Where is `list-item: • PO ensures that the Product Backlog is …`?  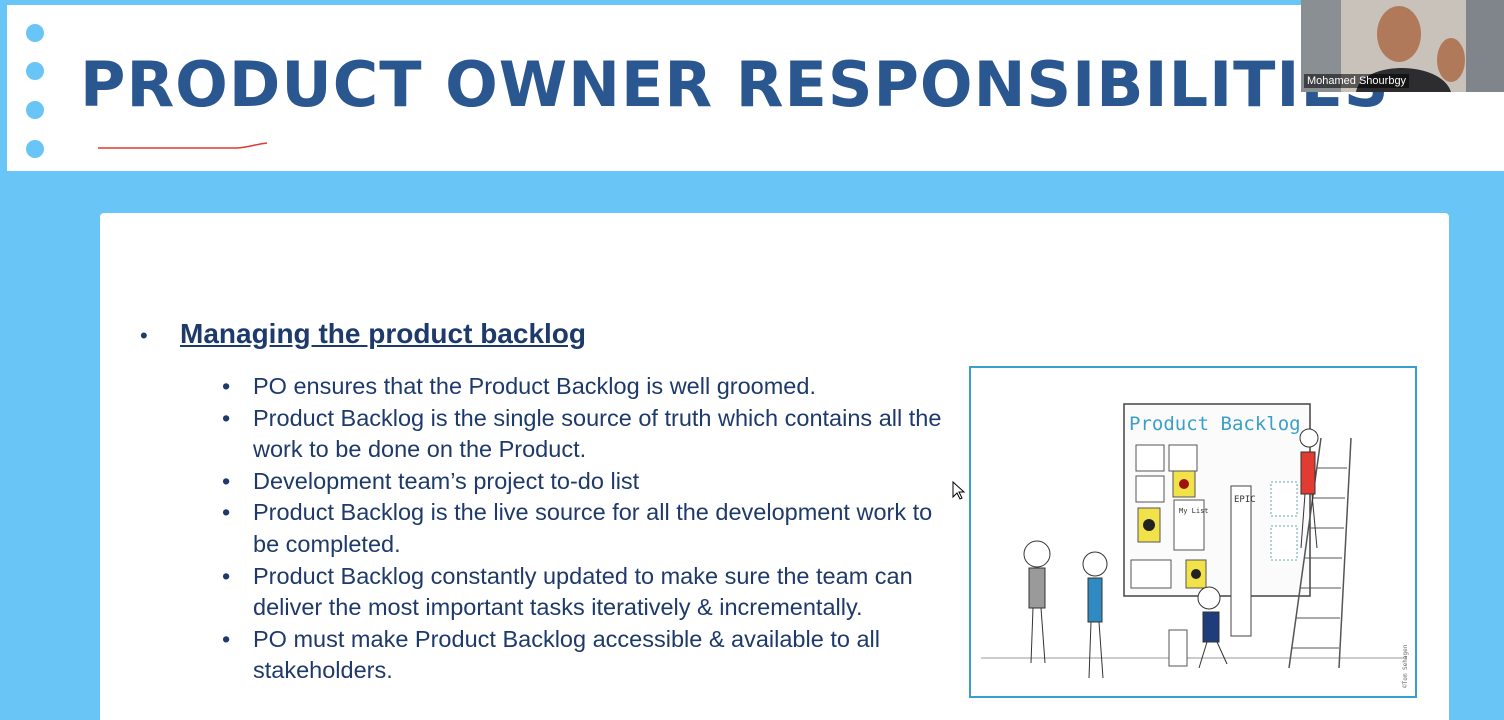 list-item: • PO ensures that the Product Backlog is … is located at coordinates (582, 387).